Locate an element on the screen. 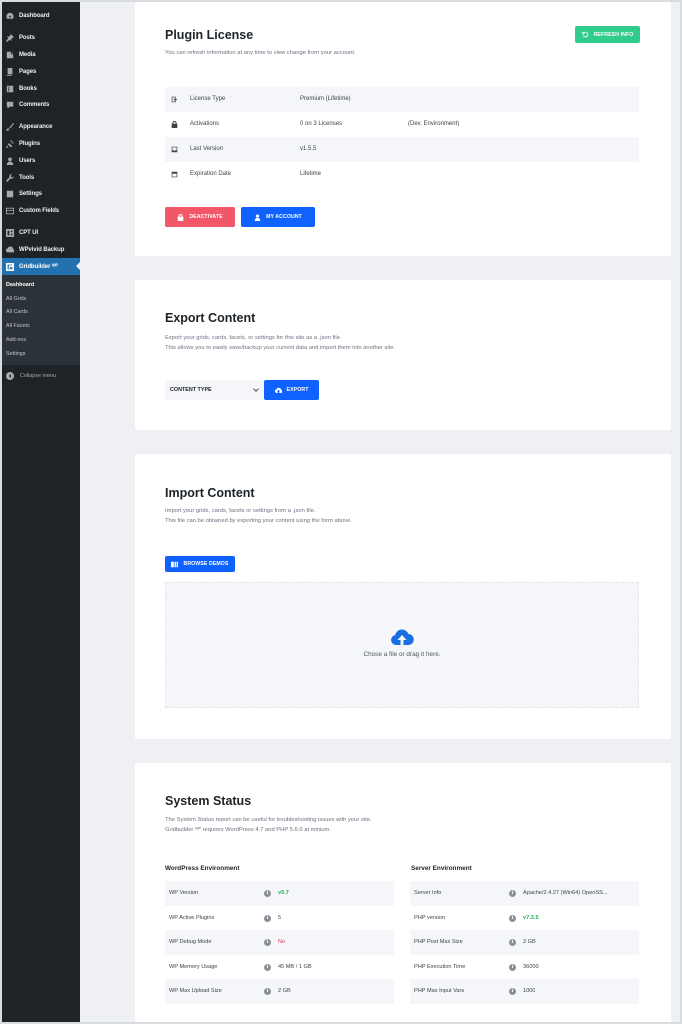 This screenshot has height=1024, width=682. sidebar-item-comments: Comments is located at coordinates (41, 105).